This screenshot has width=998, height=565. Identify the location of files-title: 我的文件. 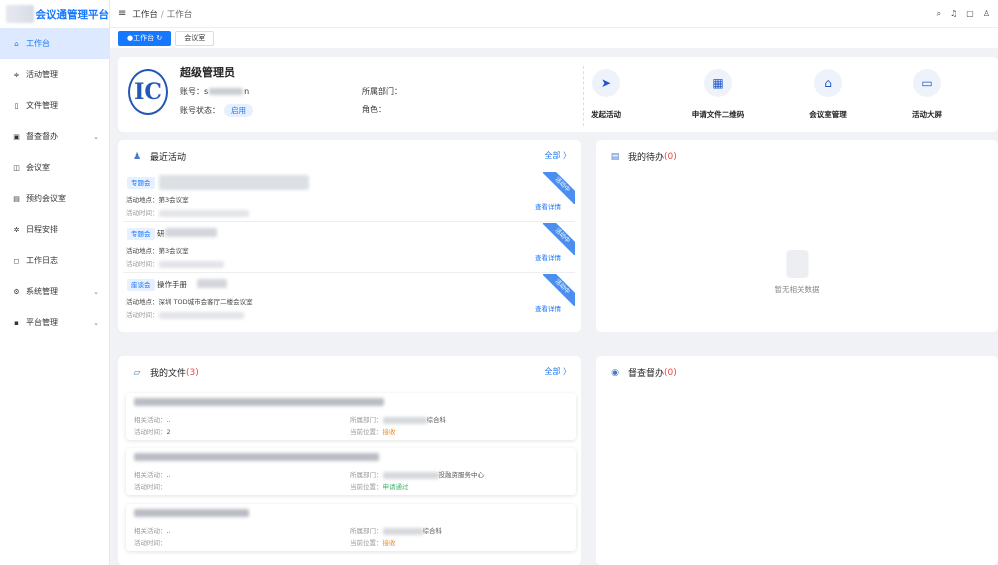
(168, 374).